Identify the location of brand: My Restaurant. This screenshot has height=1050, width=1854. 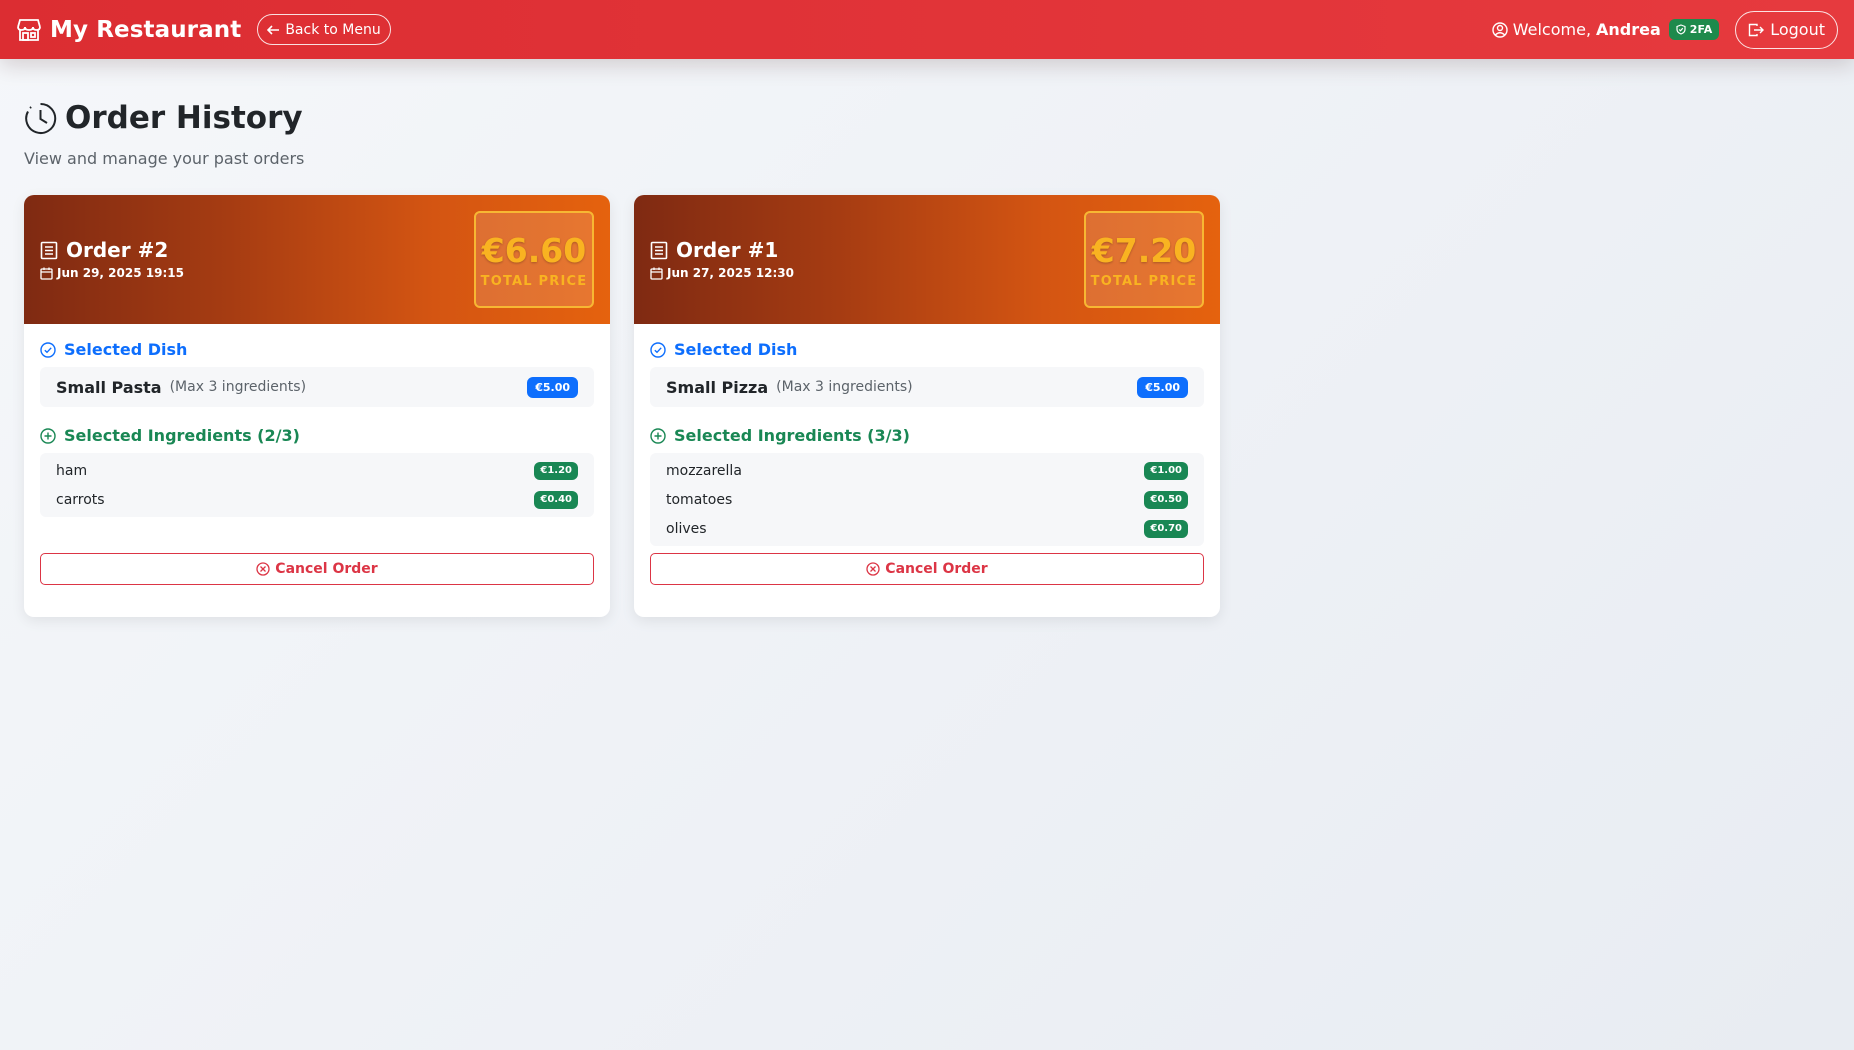
(128, 30).